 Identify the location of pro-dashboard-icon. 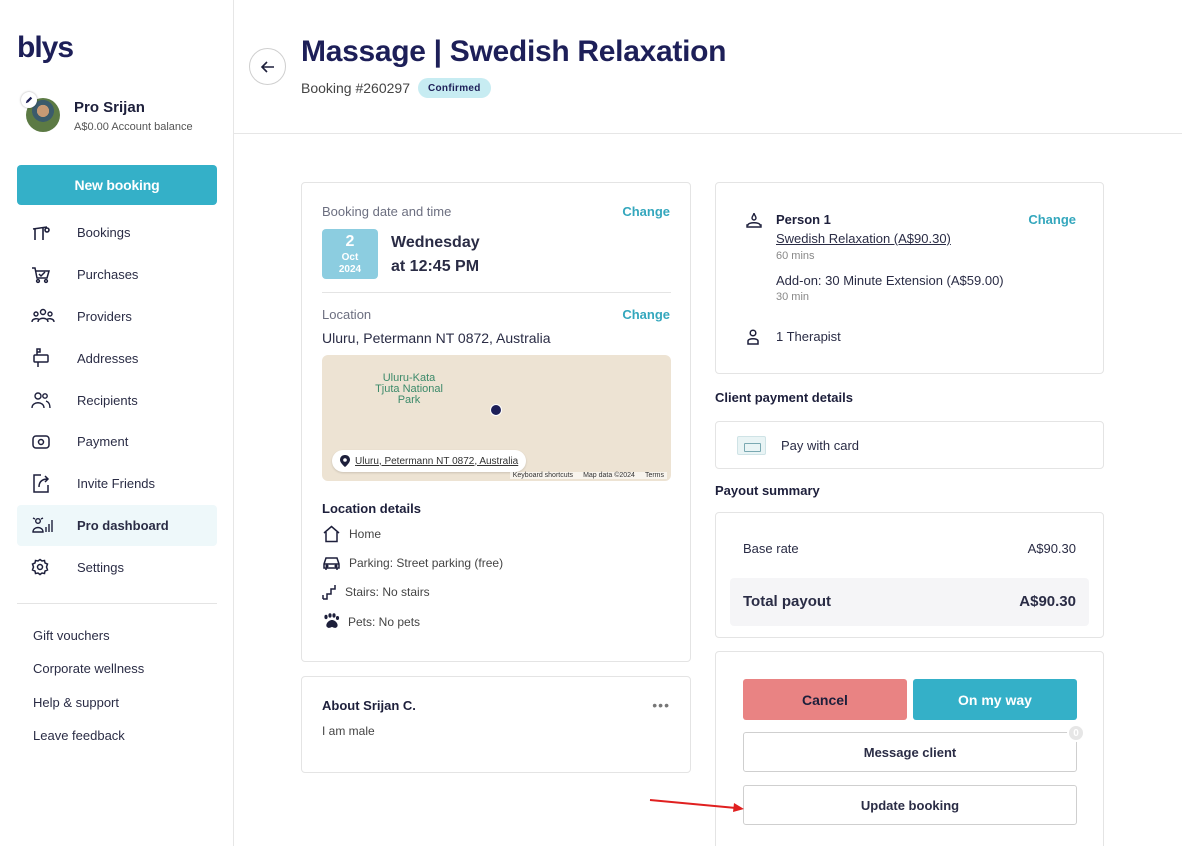
(47, 525).